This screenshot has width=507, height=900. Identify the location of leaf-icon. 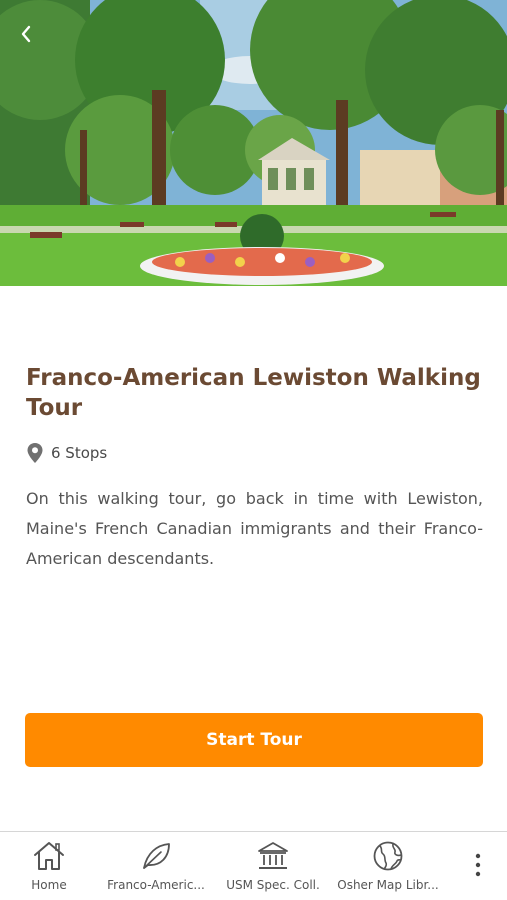
(156, 856).